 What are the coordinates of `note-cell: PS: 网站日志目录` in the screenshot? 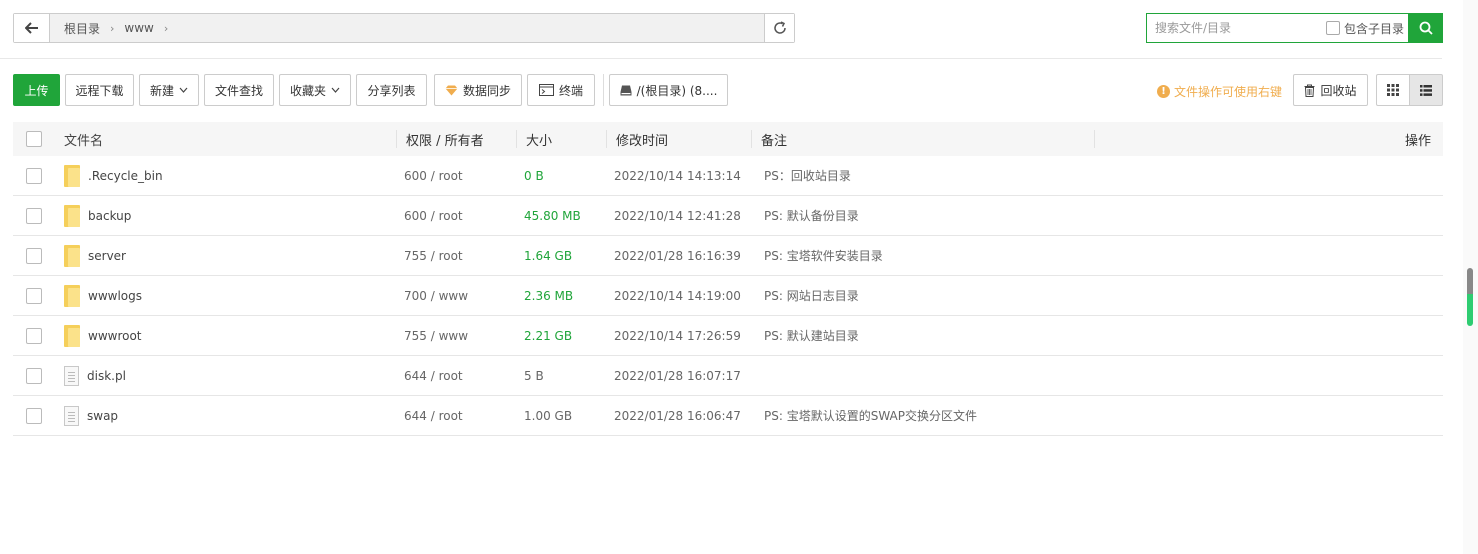 It's located at (811, 295).